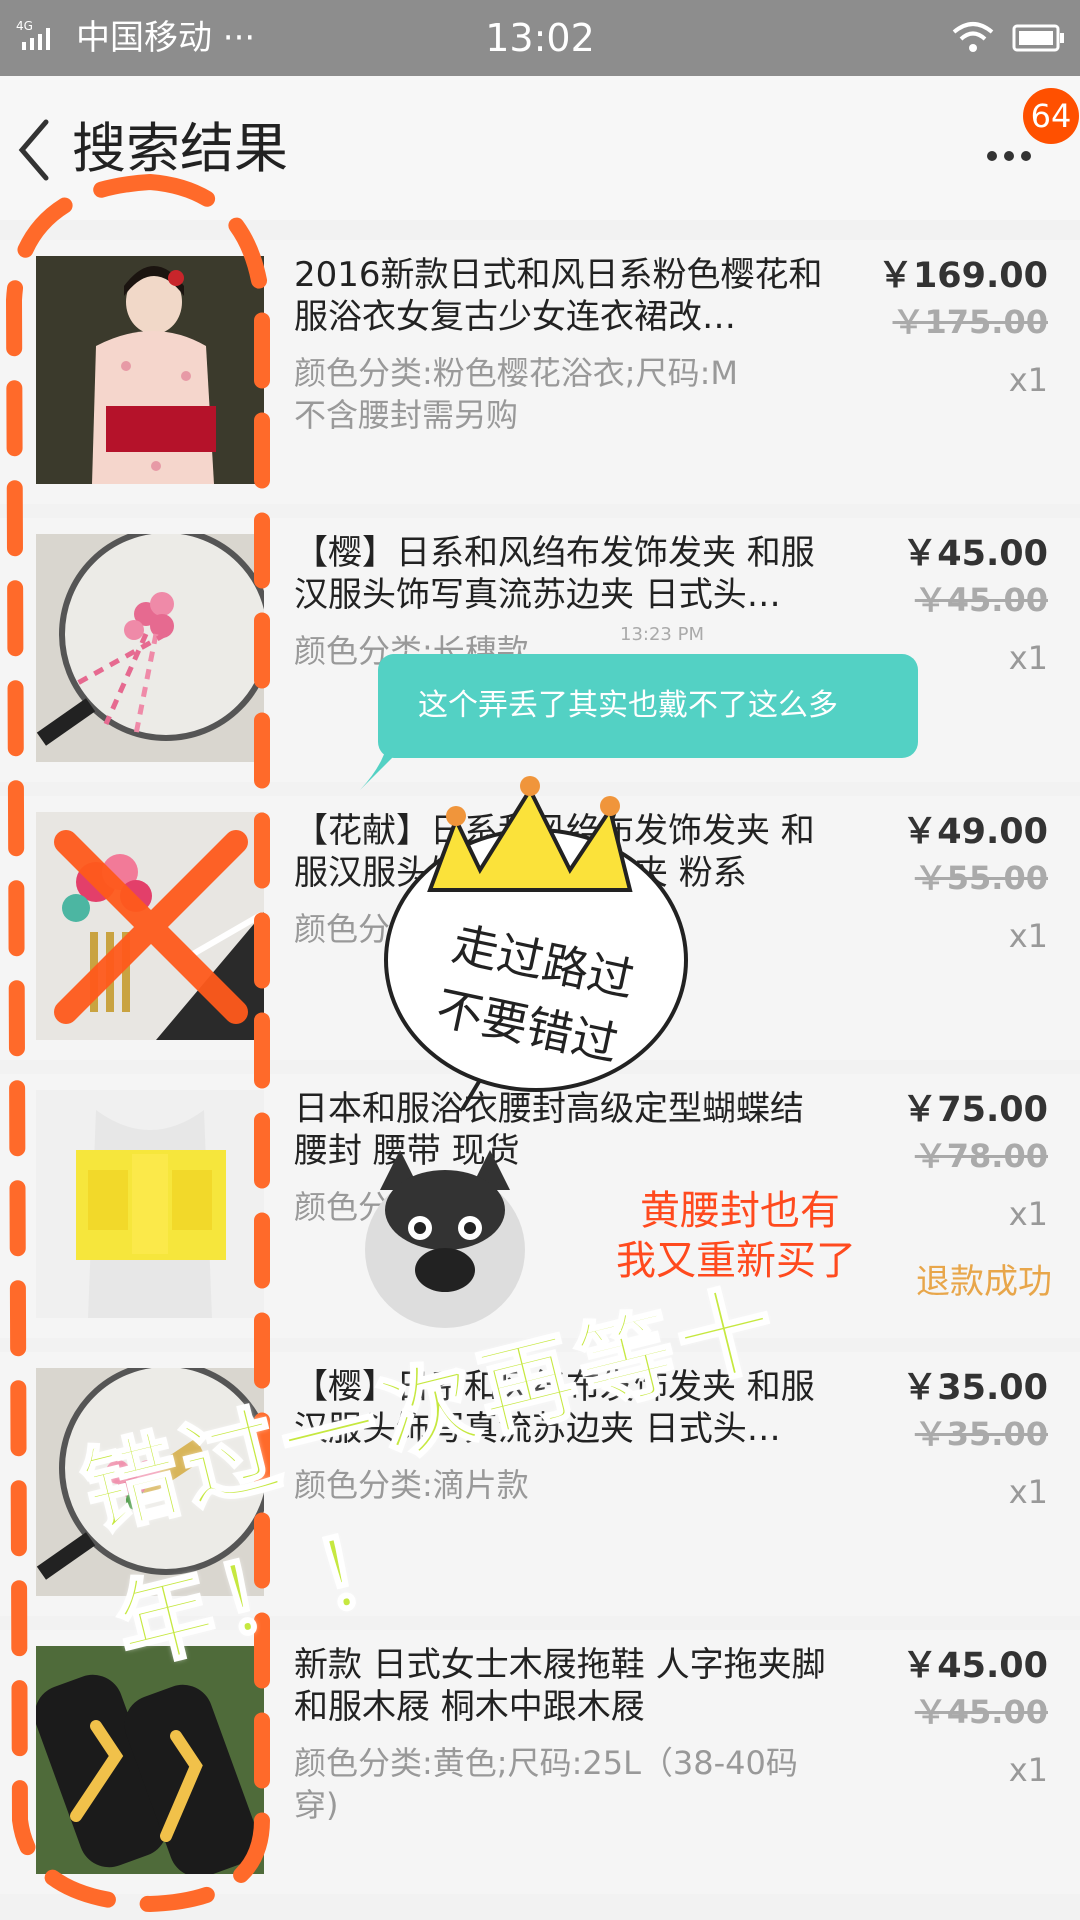  What do you see at coordinates (546, 1763) in the screenshot?
I see `spec-line: 颜色分类:黄色;尺码:25L（38-40码` at bounding box center [546, 1763].